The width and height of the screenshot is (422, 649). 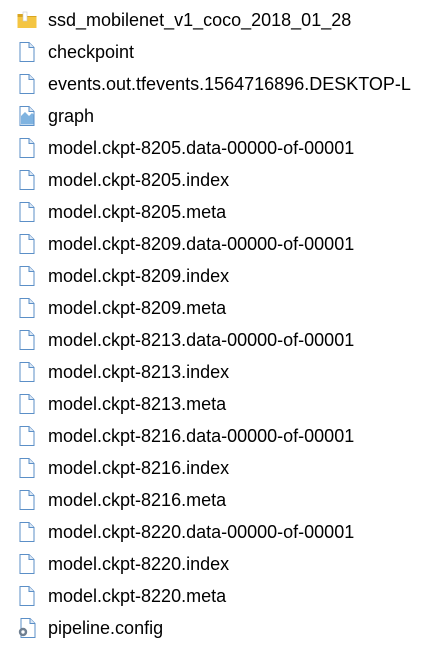 I want to click on list-item: model.ckpt-8209.index, so click(x=211, y=276).